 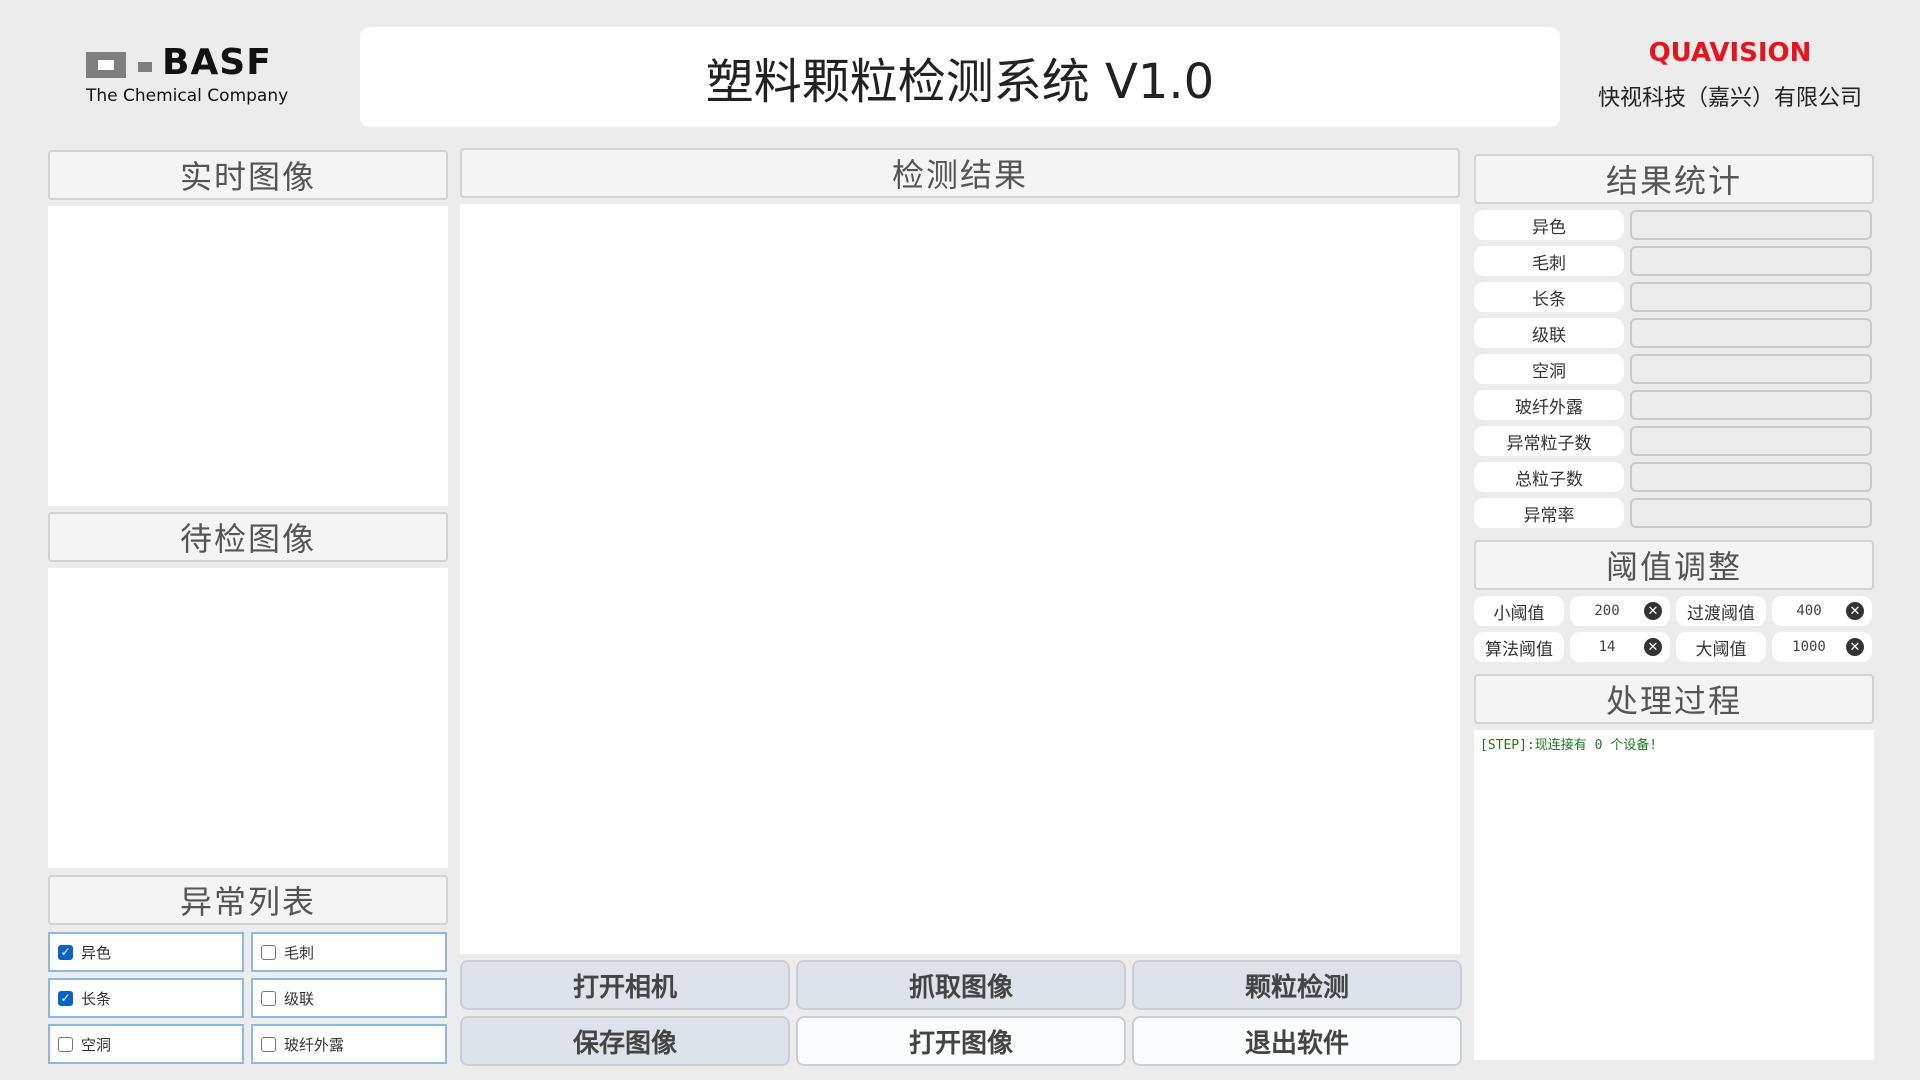 I want to click on realtime-image-title: 实时图像, so click(x=247, y=177).